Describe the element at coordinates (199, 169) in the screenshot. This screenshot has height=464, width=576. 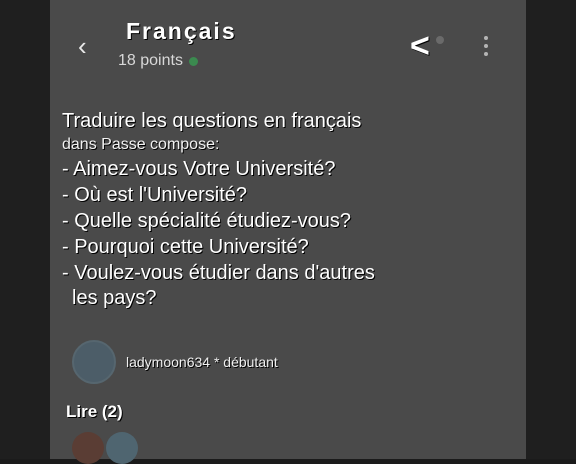
I see `question-item: - Aimez-vous Votre Université?` at that location.